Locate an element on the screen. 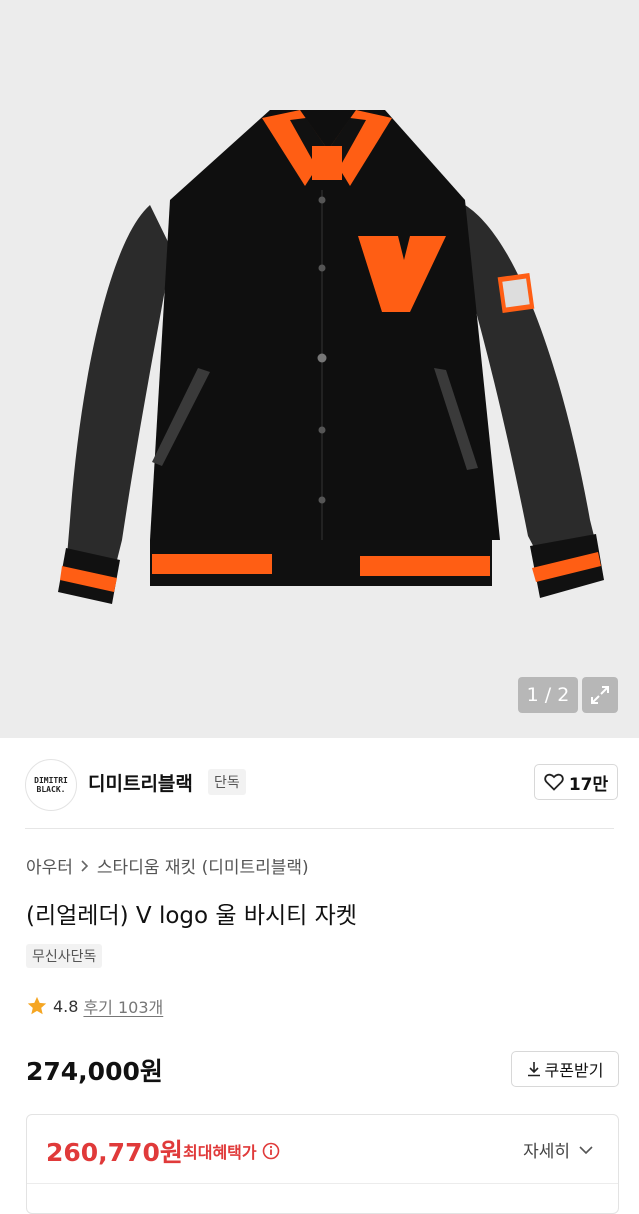 This screenshot has width=639, height=1214. details-label: 자세히 is located at coordinates (546, 1152).